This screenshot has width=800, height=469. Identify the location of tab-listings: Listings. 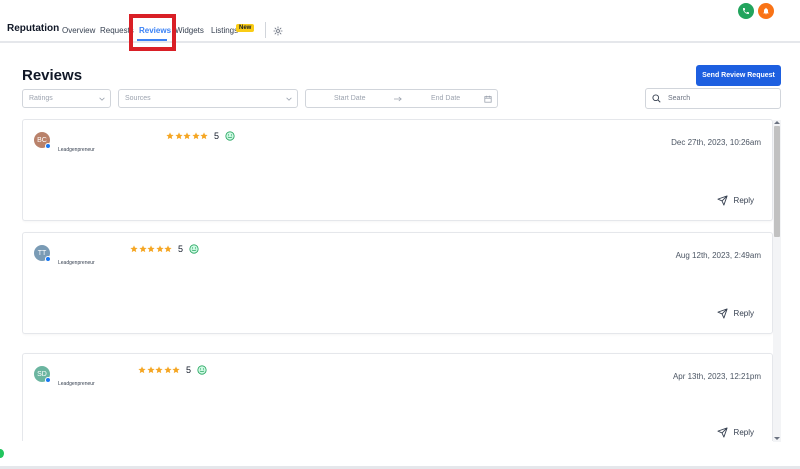
(224, 30).